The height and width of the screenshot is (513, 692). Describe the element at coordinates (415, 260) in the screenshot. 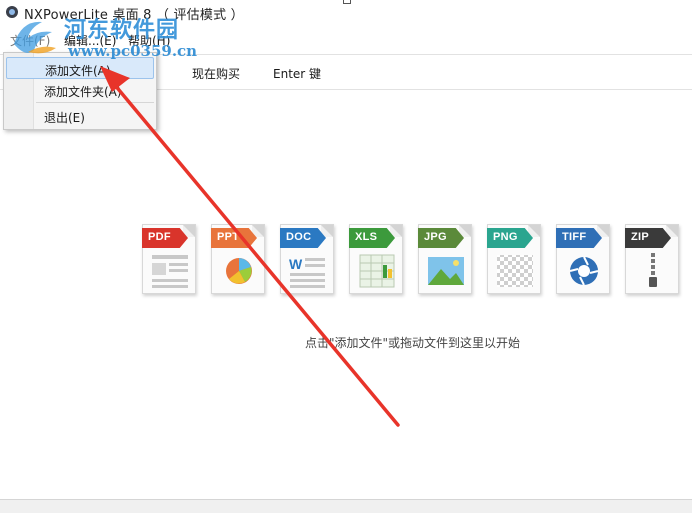

I see `file-type-icons: PDF PPT W DOC XLS JPG PNG TIFF ZIP` at that location.